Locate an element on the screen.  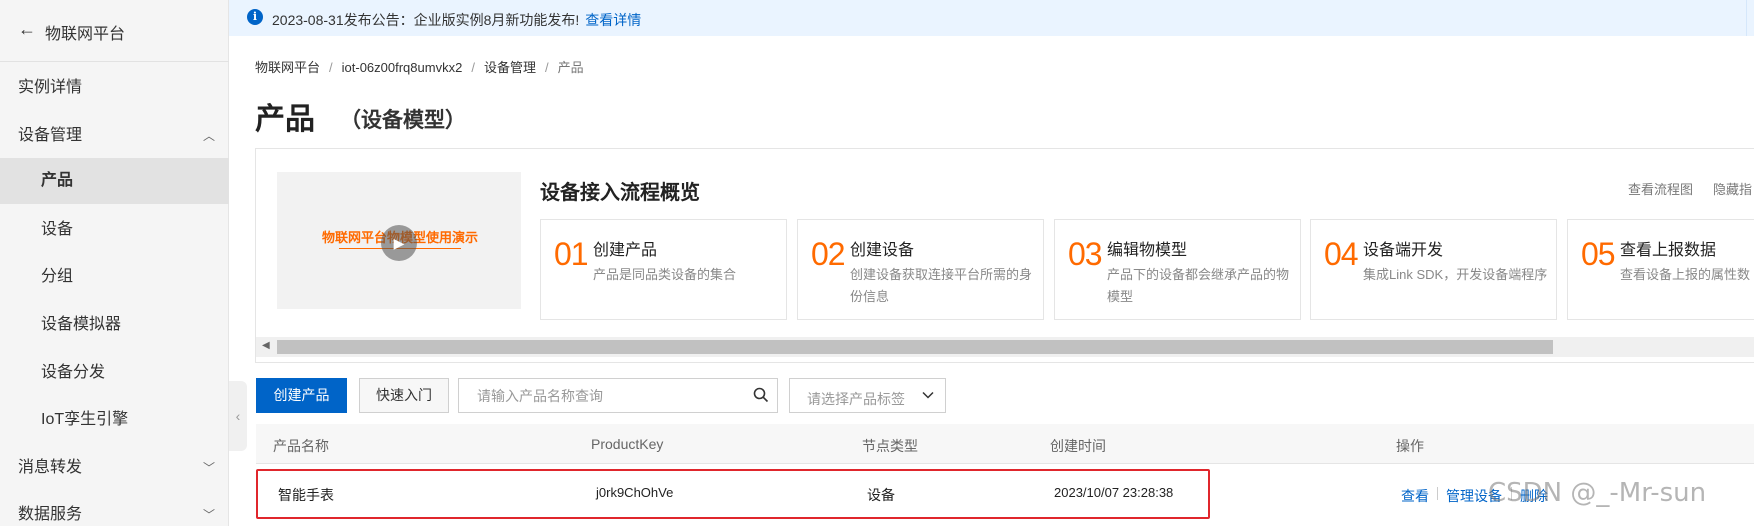
hide-guide-link: 隐藏指 is located at coordinates (1732, 188).